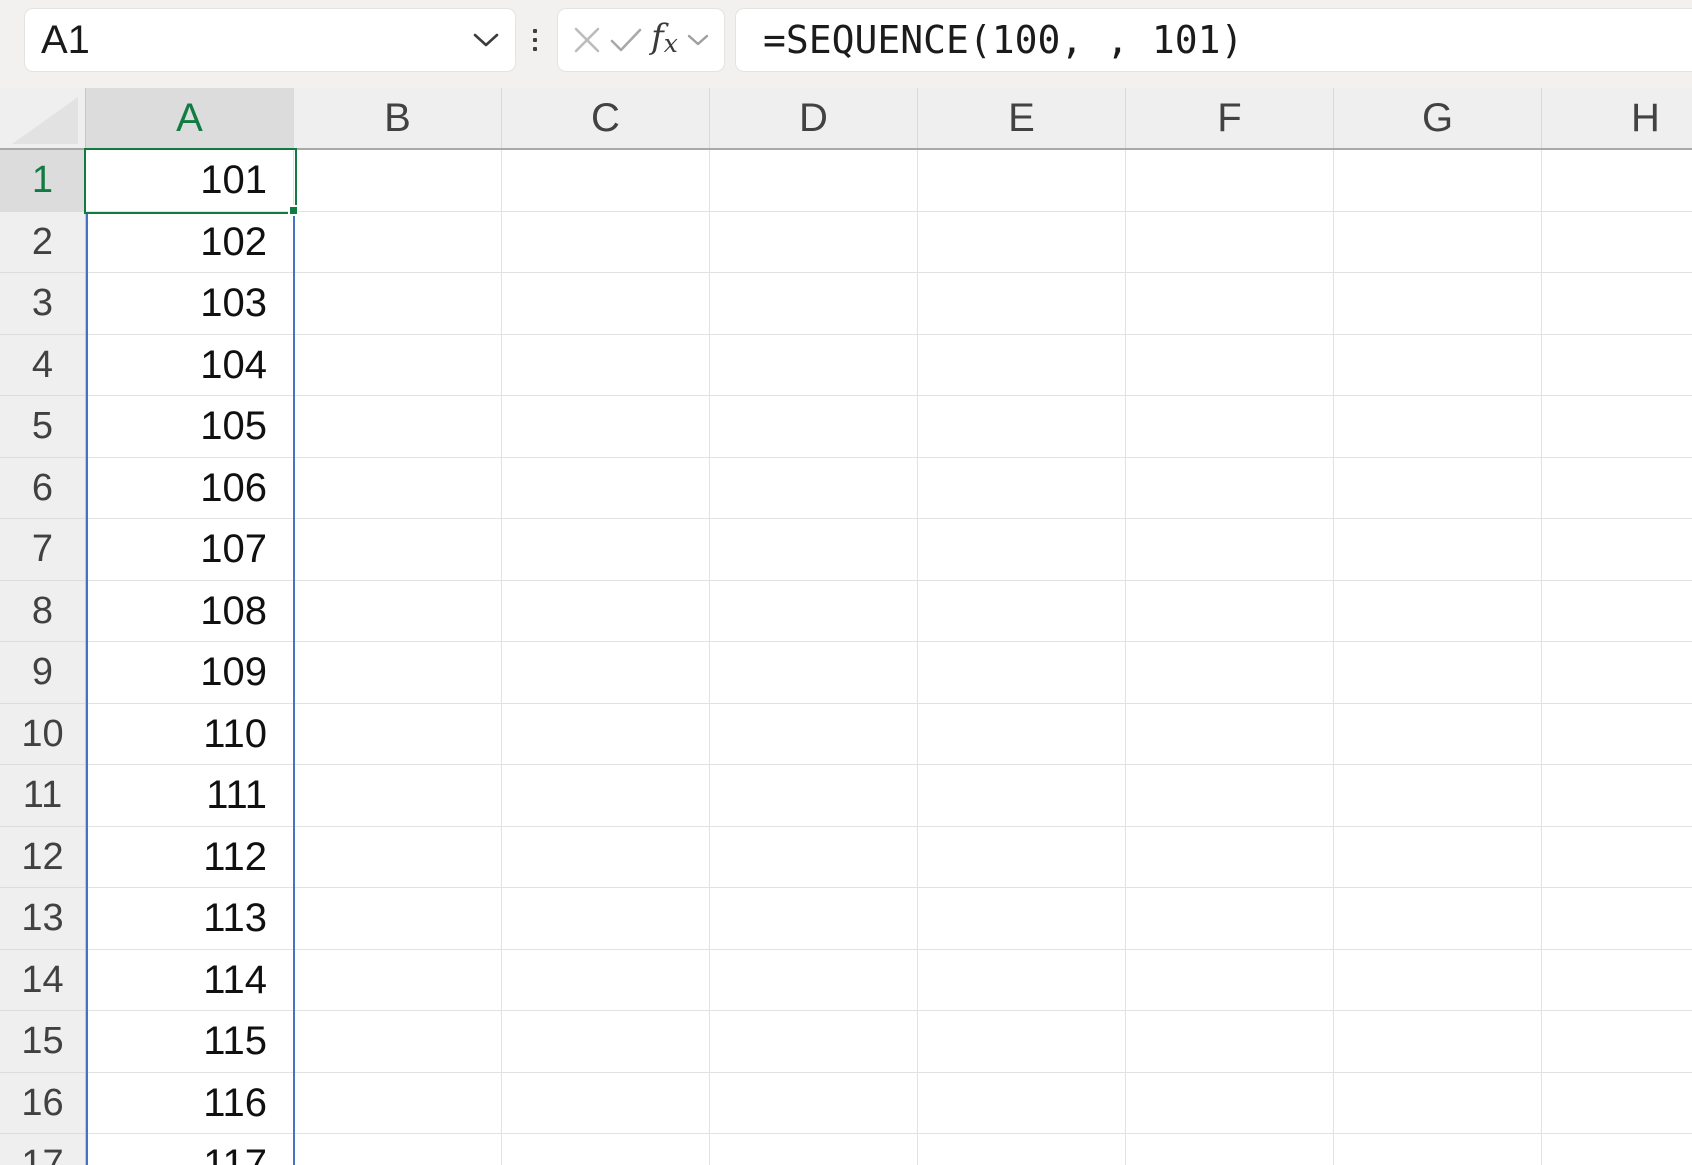  Describe the element at coordinates (606, 550) in the screenshot. I see `cell-c7` at that location.